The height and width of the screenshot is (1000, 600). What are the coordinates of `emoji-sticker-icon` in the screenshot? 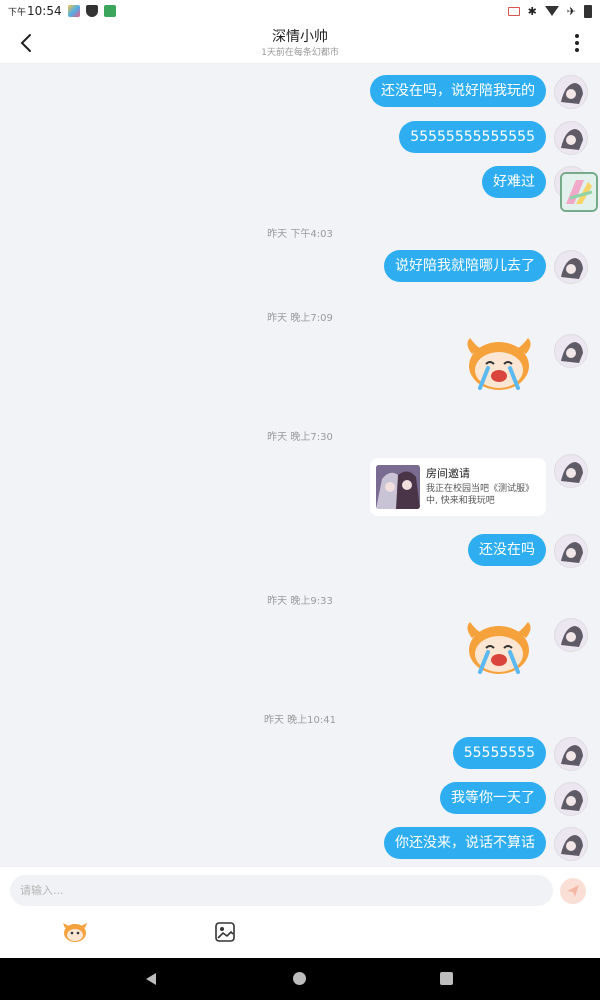 It's located at (75, 932).